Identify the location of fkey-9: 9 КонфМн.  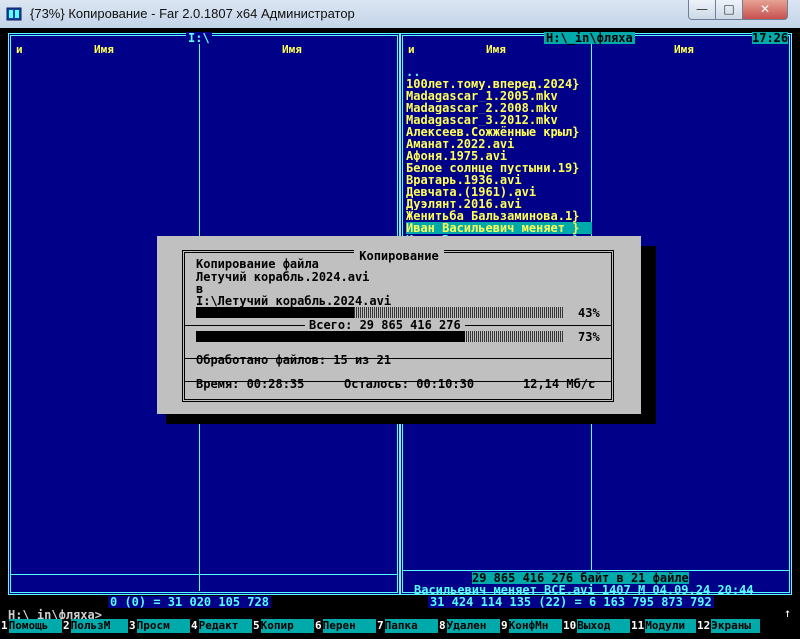
(531, 626).